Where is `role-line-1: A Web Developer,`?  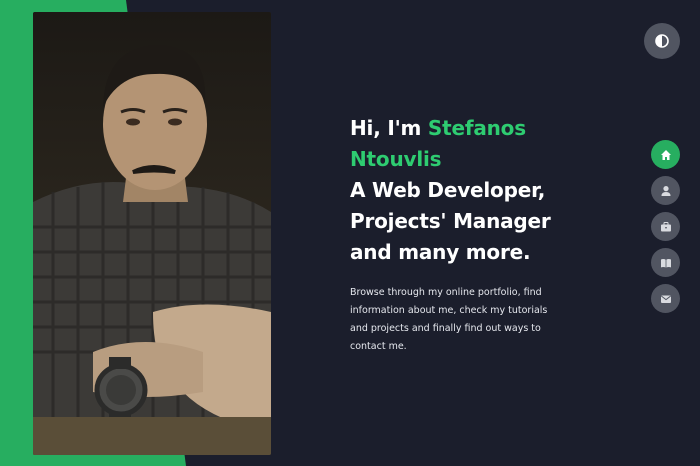
role-line-1: A Web Developer, is located at coordinates (448, 190).